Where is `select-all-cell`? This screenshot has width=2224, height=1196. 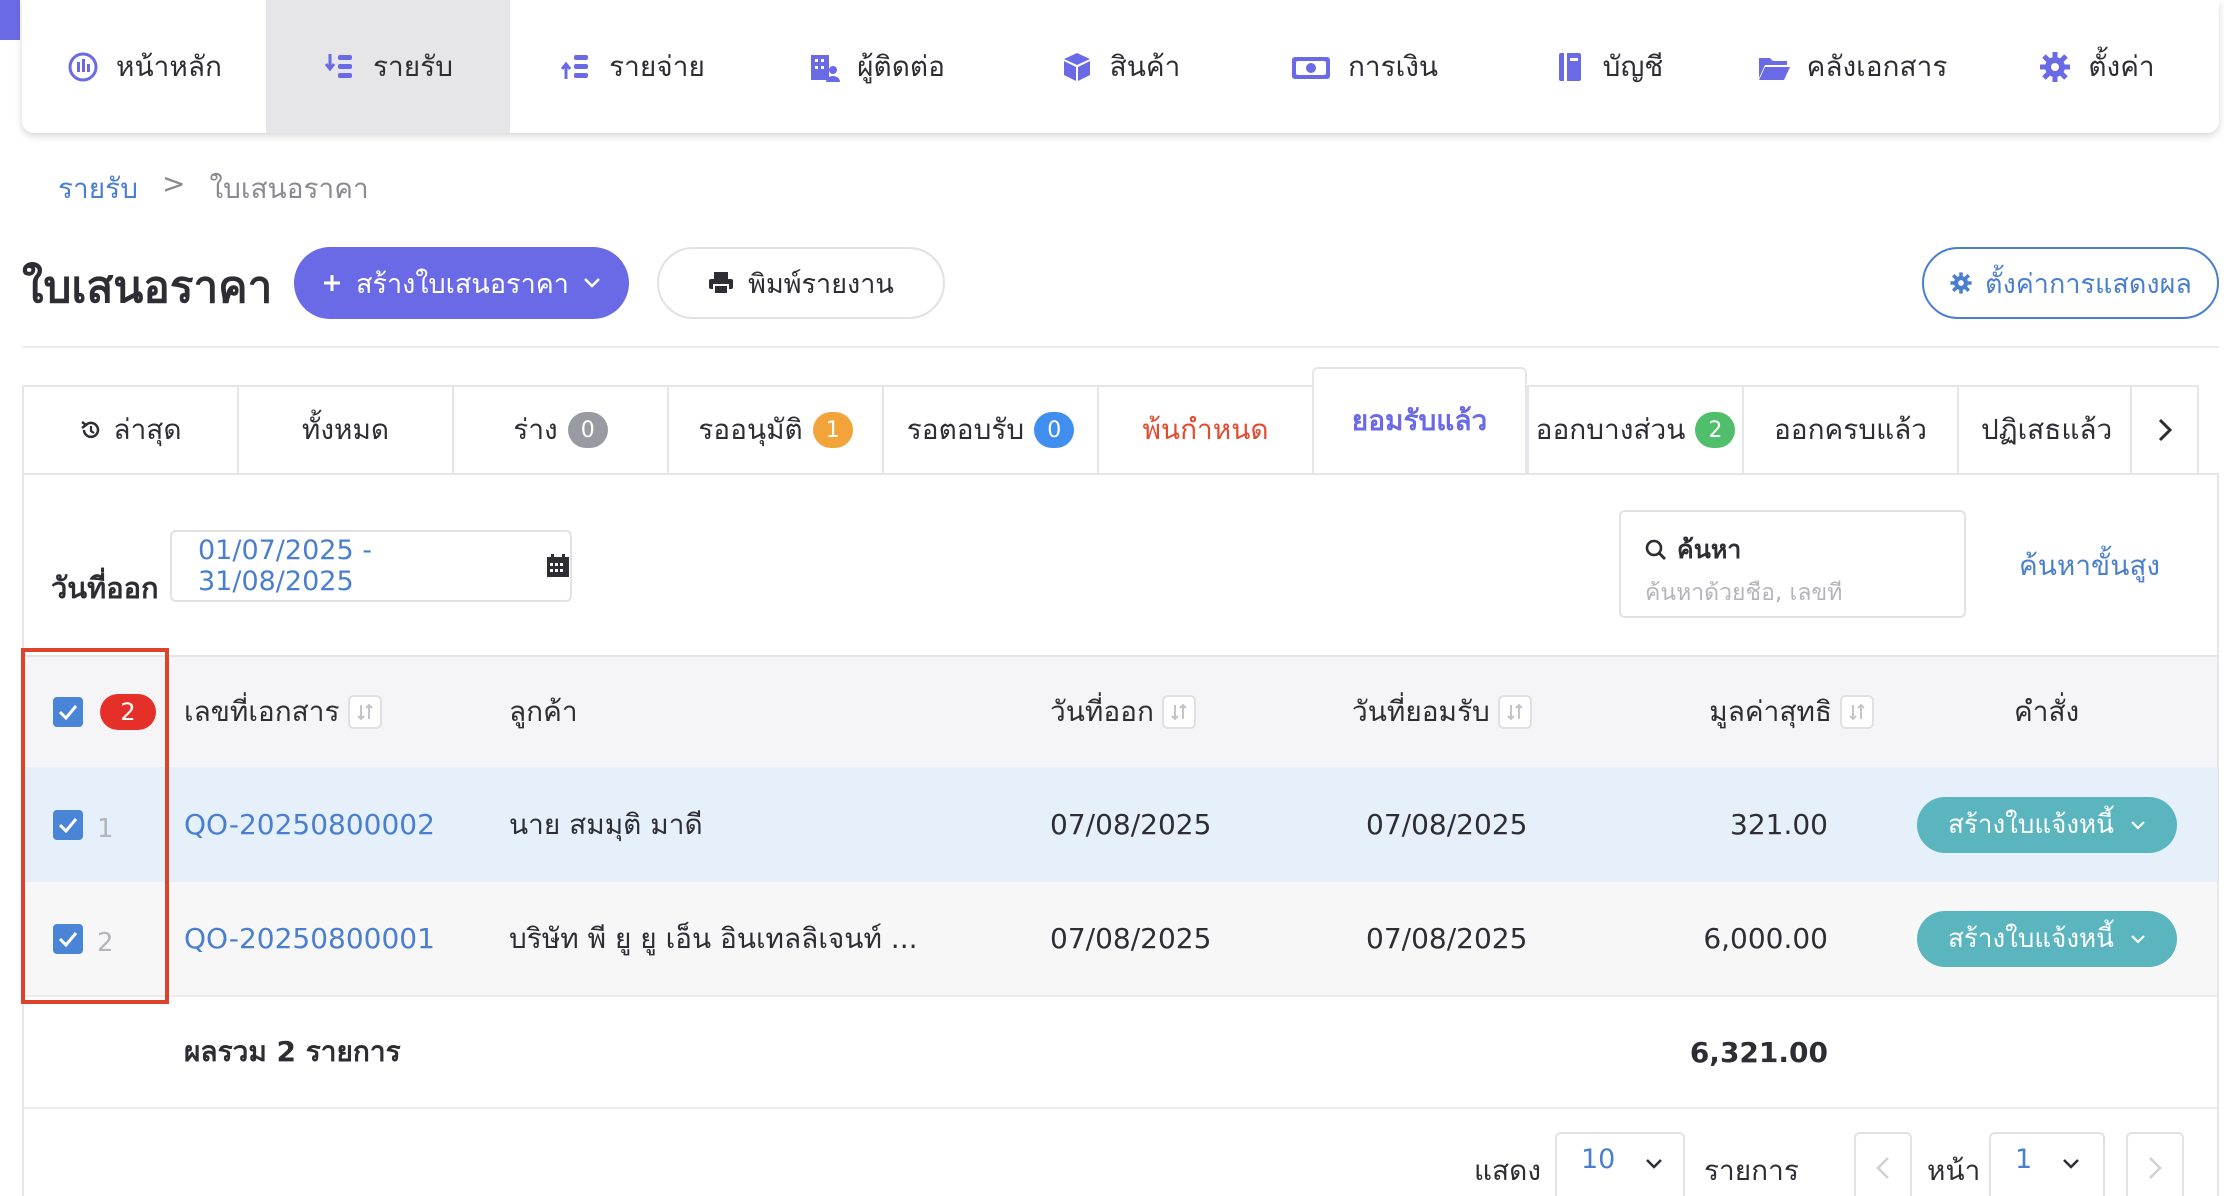 select-all-cell is located at coordinates (68, 712).